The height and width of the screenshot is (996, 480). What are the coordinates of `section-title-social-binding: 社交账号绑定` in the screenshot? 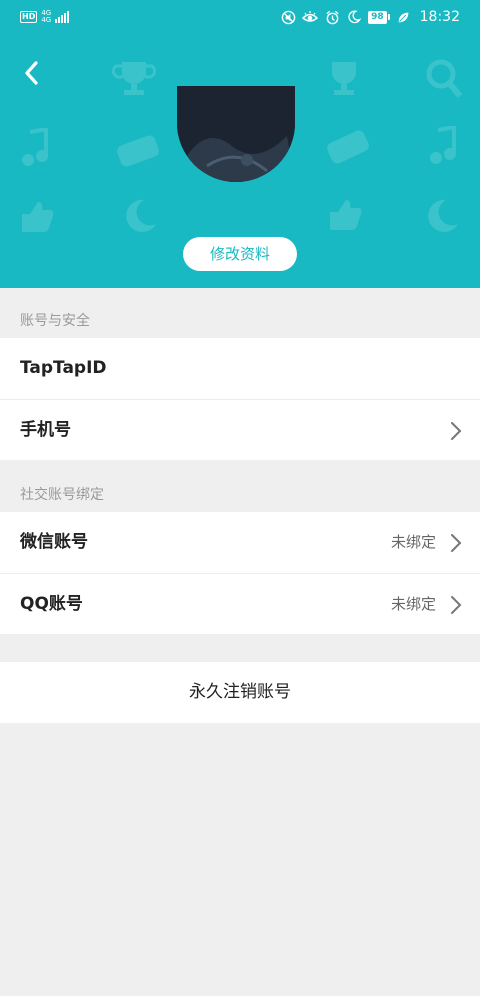 It's located at (62, 495).